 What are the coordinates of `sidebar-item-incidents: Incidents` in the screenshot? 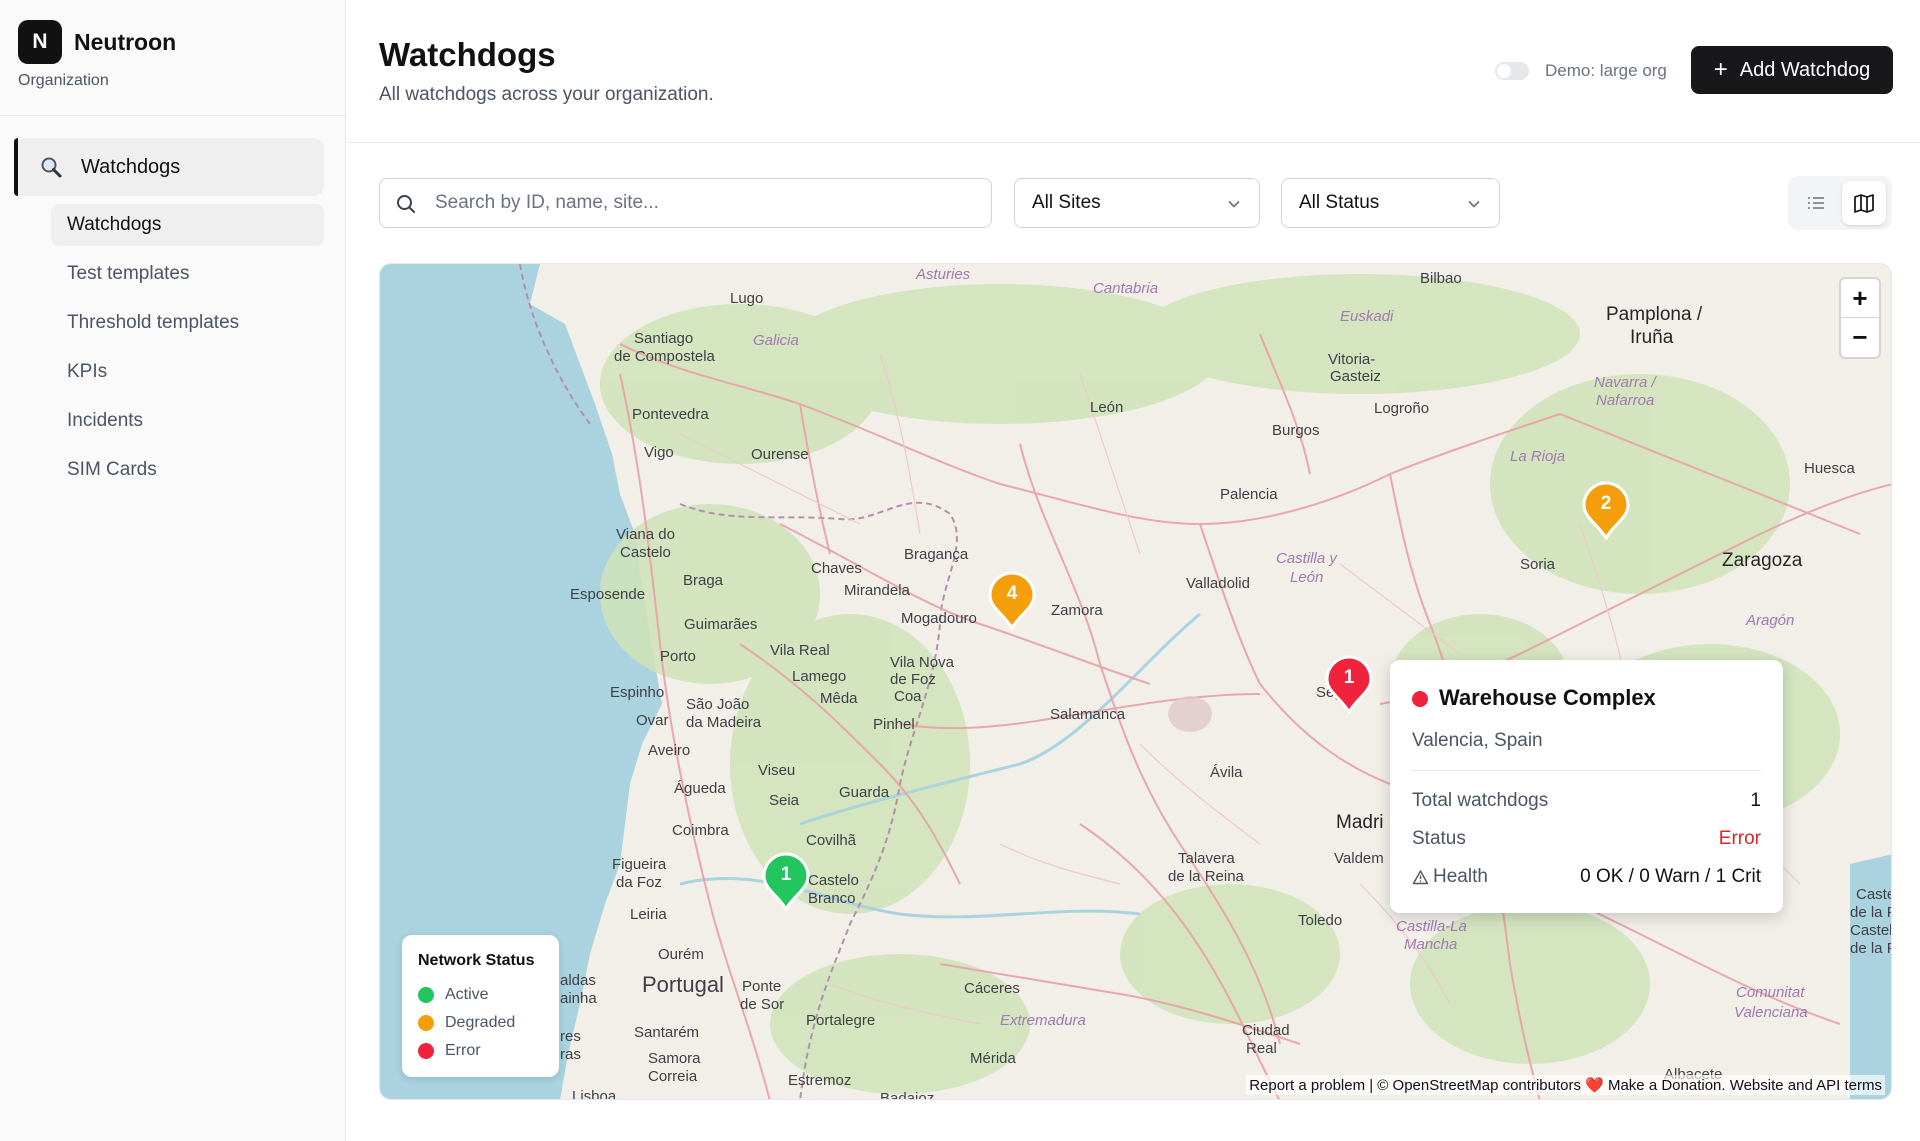 It's located at (187, 421).